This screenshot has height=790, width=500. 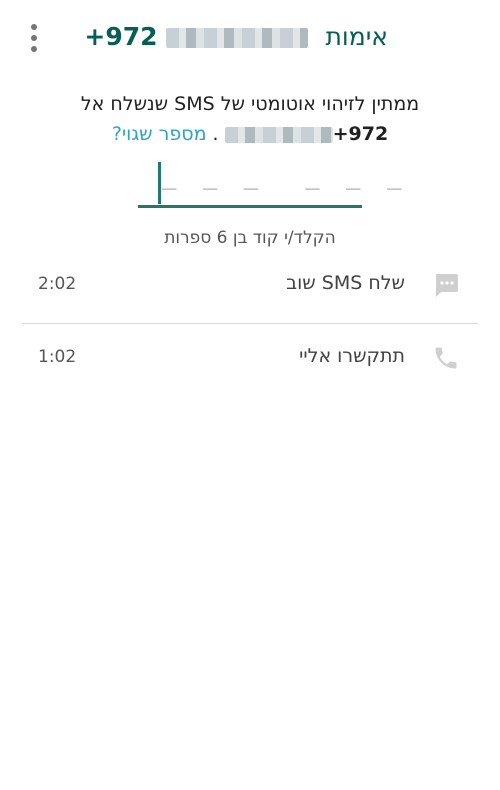 What do you see at coordinates (159, 134) in the screenshot?
I see `wrong-number-link: מספר שגוי?` at bounding box center [159, 134].